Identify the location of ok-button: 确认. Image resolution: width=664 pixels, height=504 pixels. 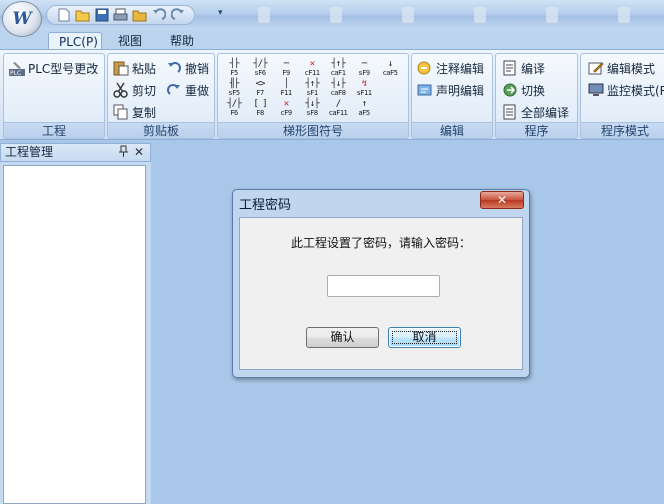
(342, 337).